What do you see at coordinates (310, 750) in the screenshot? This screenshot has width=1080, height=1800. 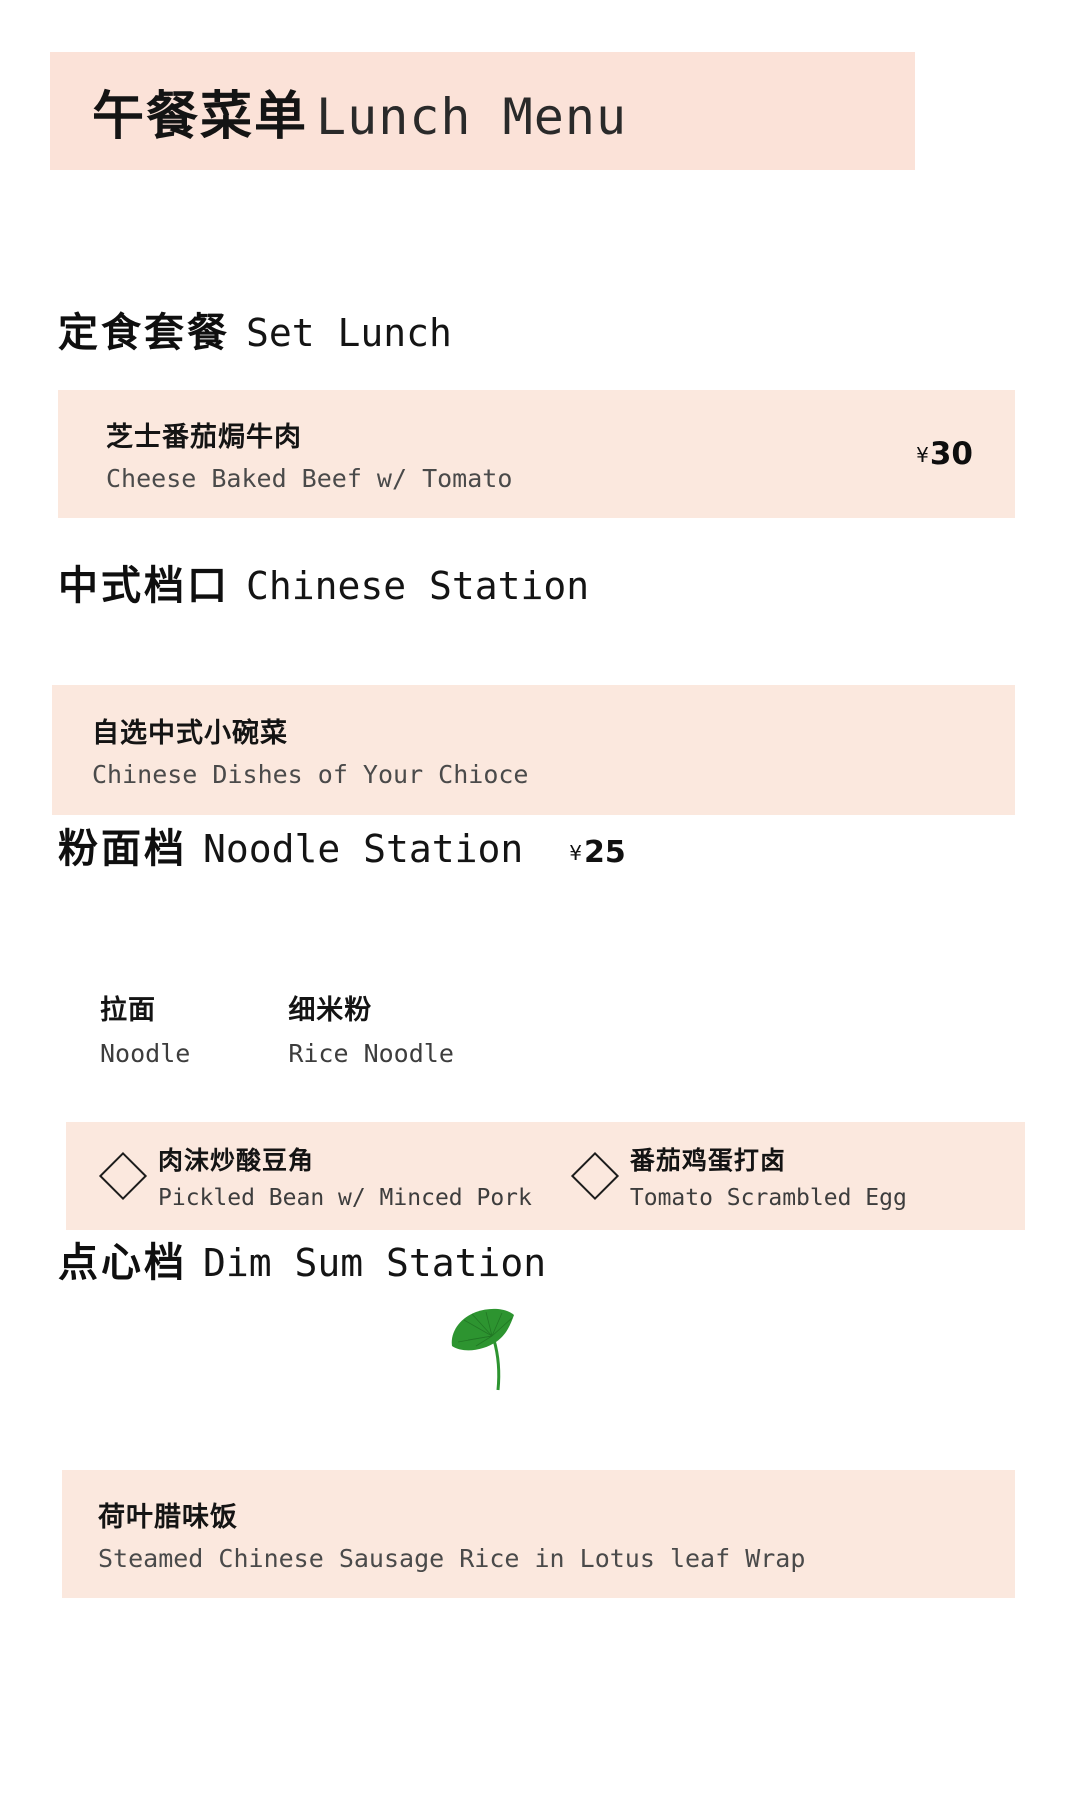 I see `dish-text: 自选中式小碗菜 Chinese Dishes of Your Chioce` at bounding box center [310, 750].